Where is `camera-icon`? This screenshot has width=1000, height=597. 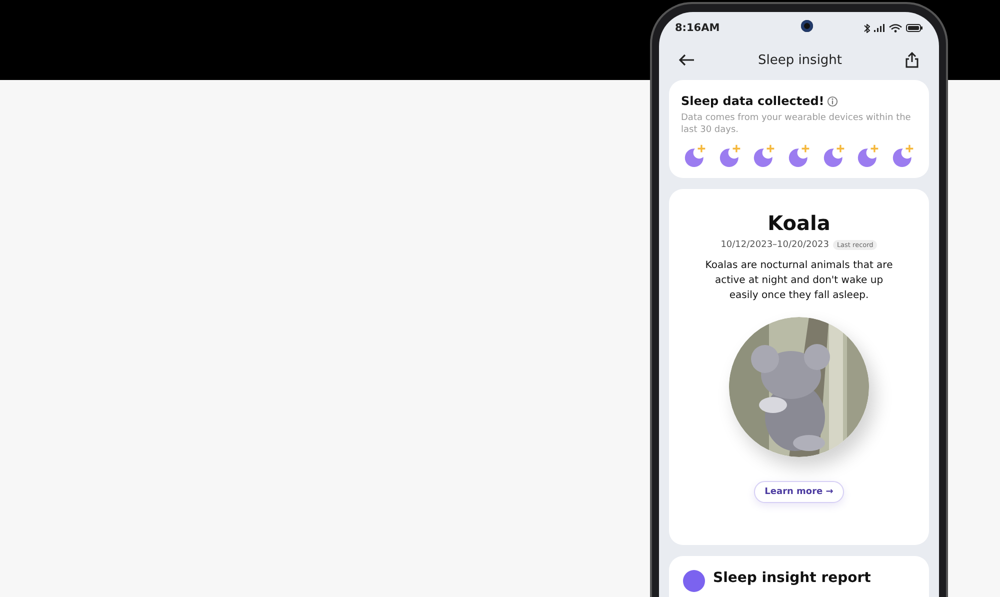
camera-icon is located at coordinates (807, 26).